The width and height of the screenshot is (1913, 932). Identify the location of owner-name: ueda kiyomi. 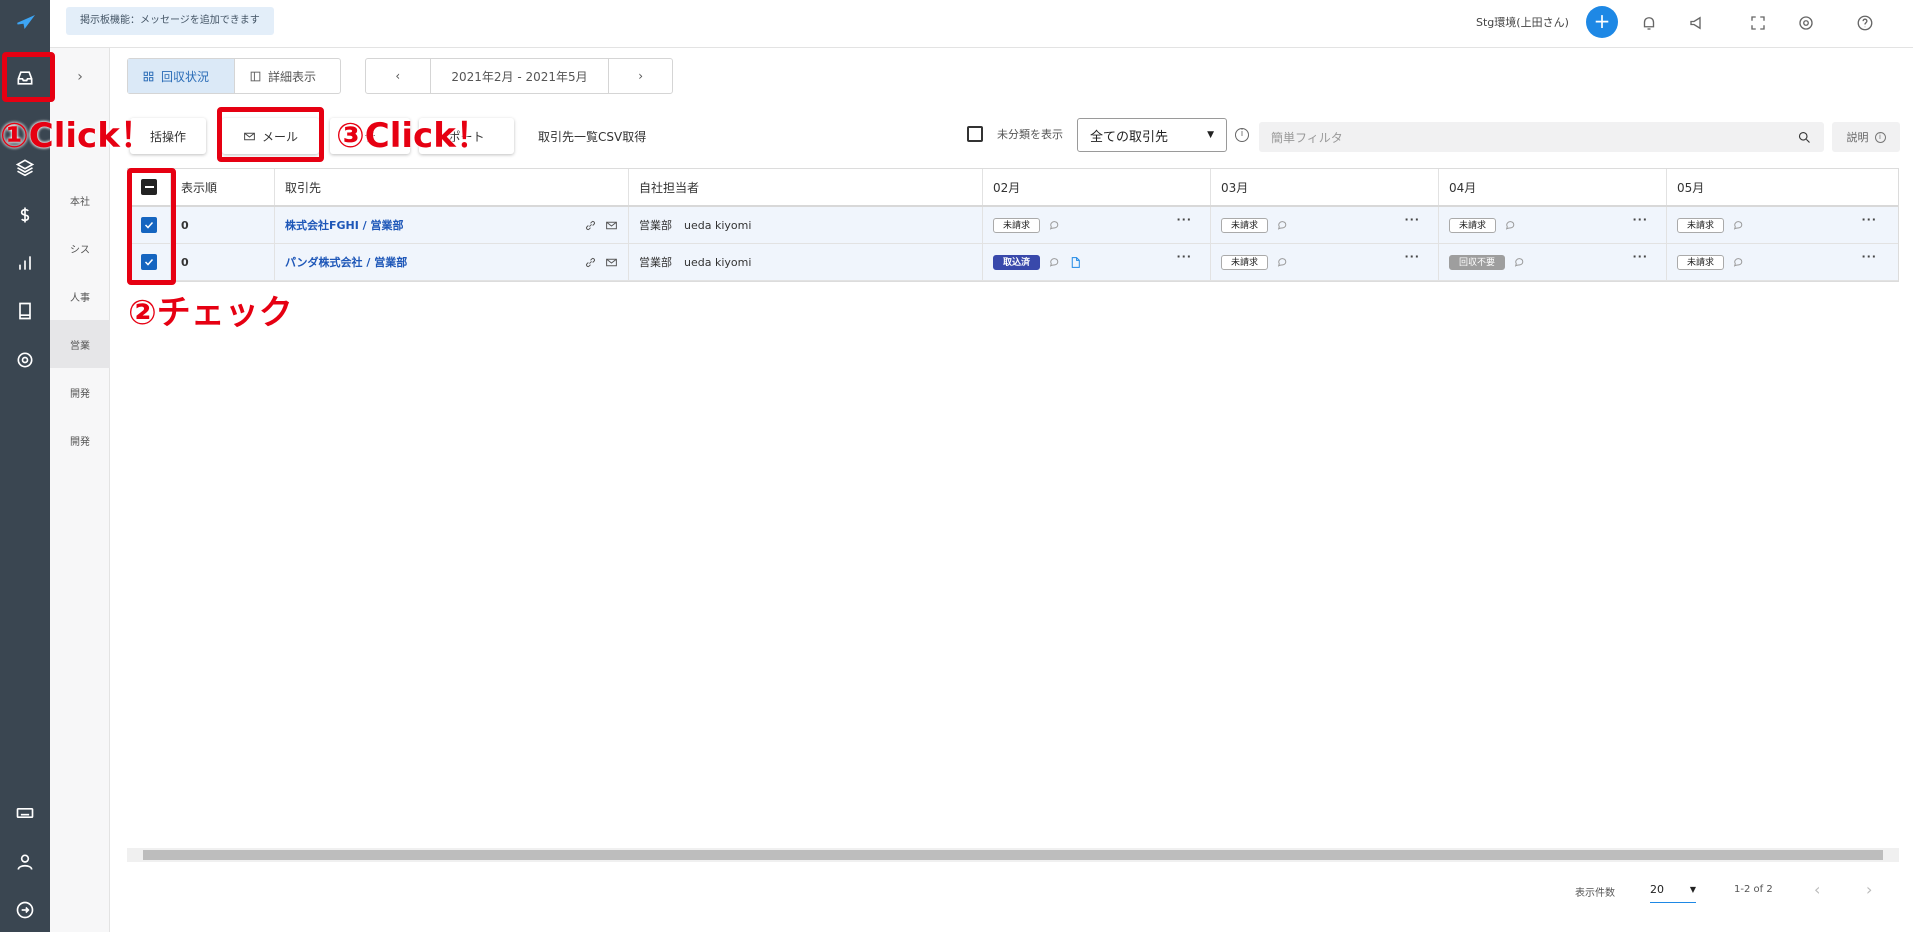
(718, 262).